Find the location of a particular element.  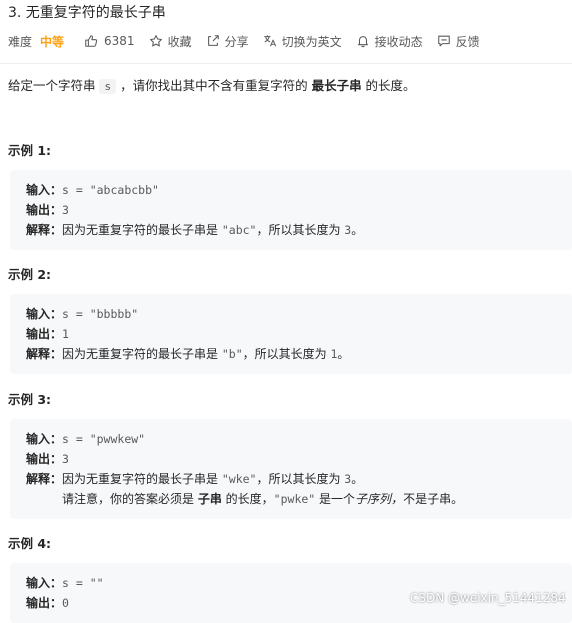

example-input: 输入：s = "" is located at coordinates (65, 583).